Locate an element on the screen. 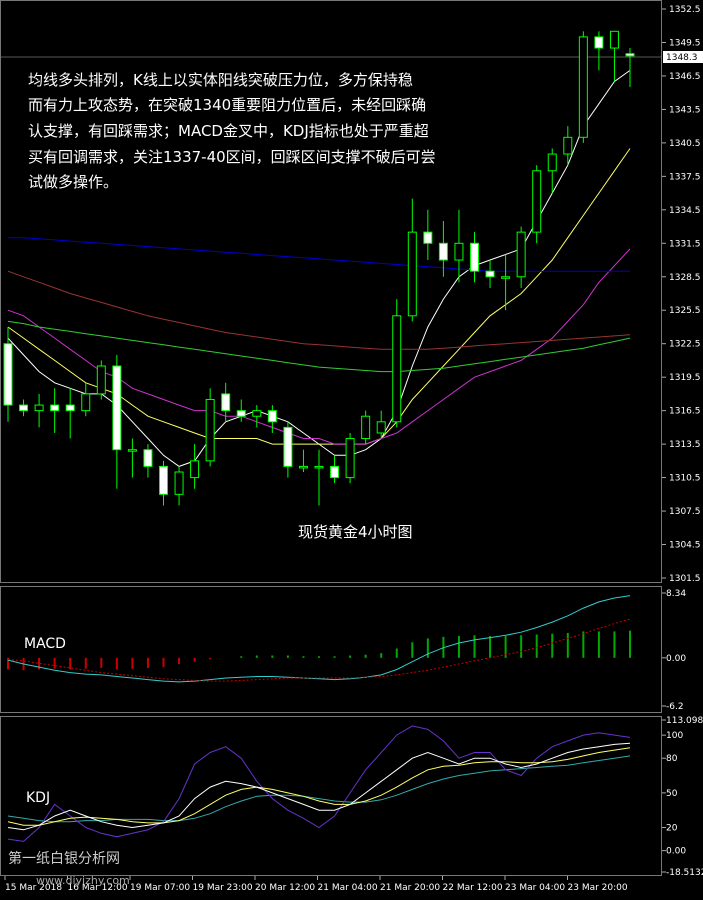  price-tick-label: 1307.5 is located at coordinates (685, 512).